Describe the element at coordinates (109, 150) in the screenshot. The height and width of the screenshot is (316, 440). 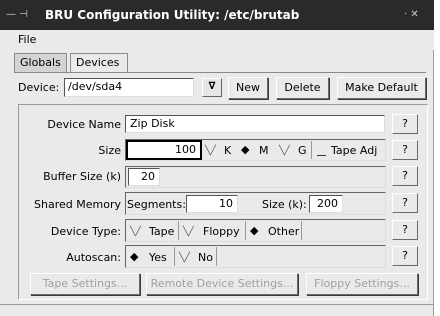
I see `size-label: Size` at that location.